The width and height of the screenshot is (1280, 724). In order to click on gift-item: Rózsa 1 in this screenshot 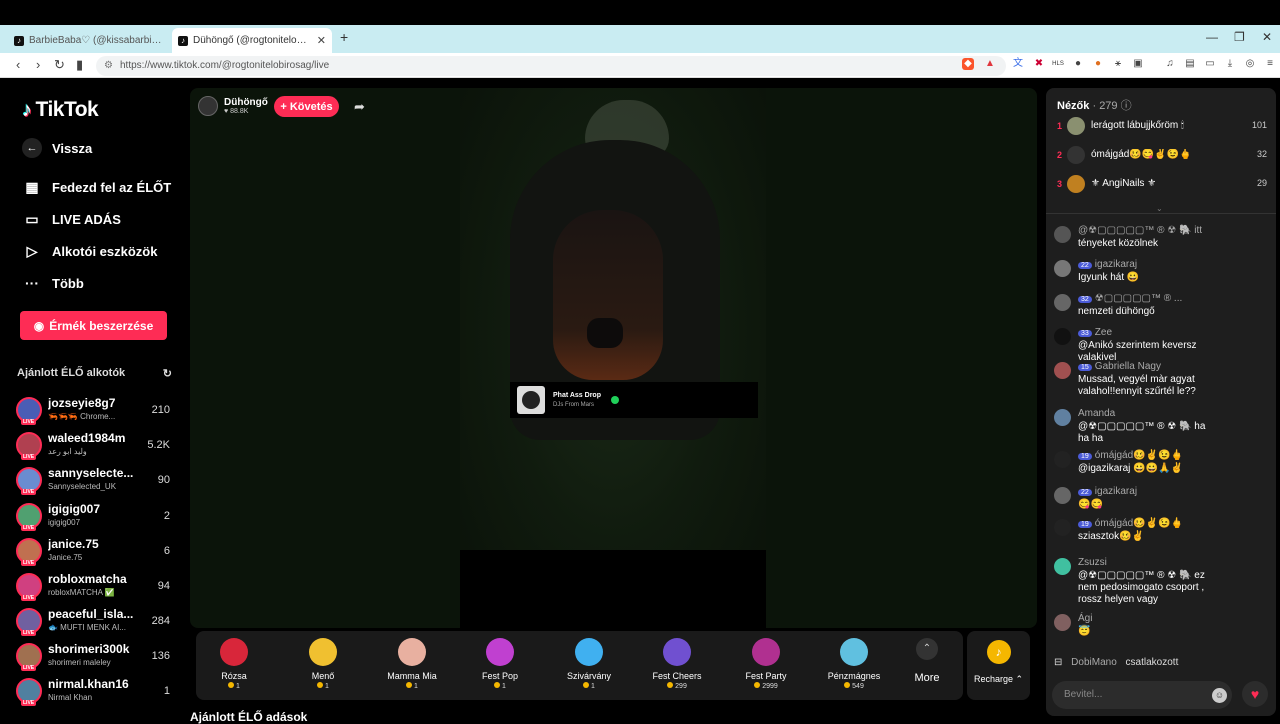, I will do `click(234, 665)`.